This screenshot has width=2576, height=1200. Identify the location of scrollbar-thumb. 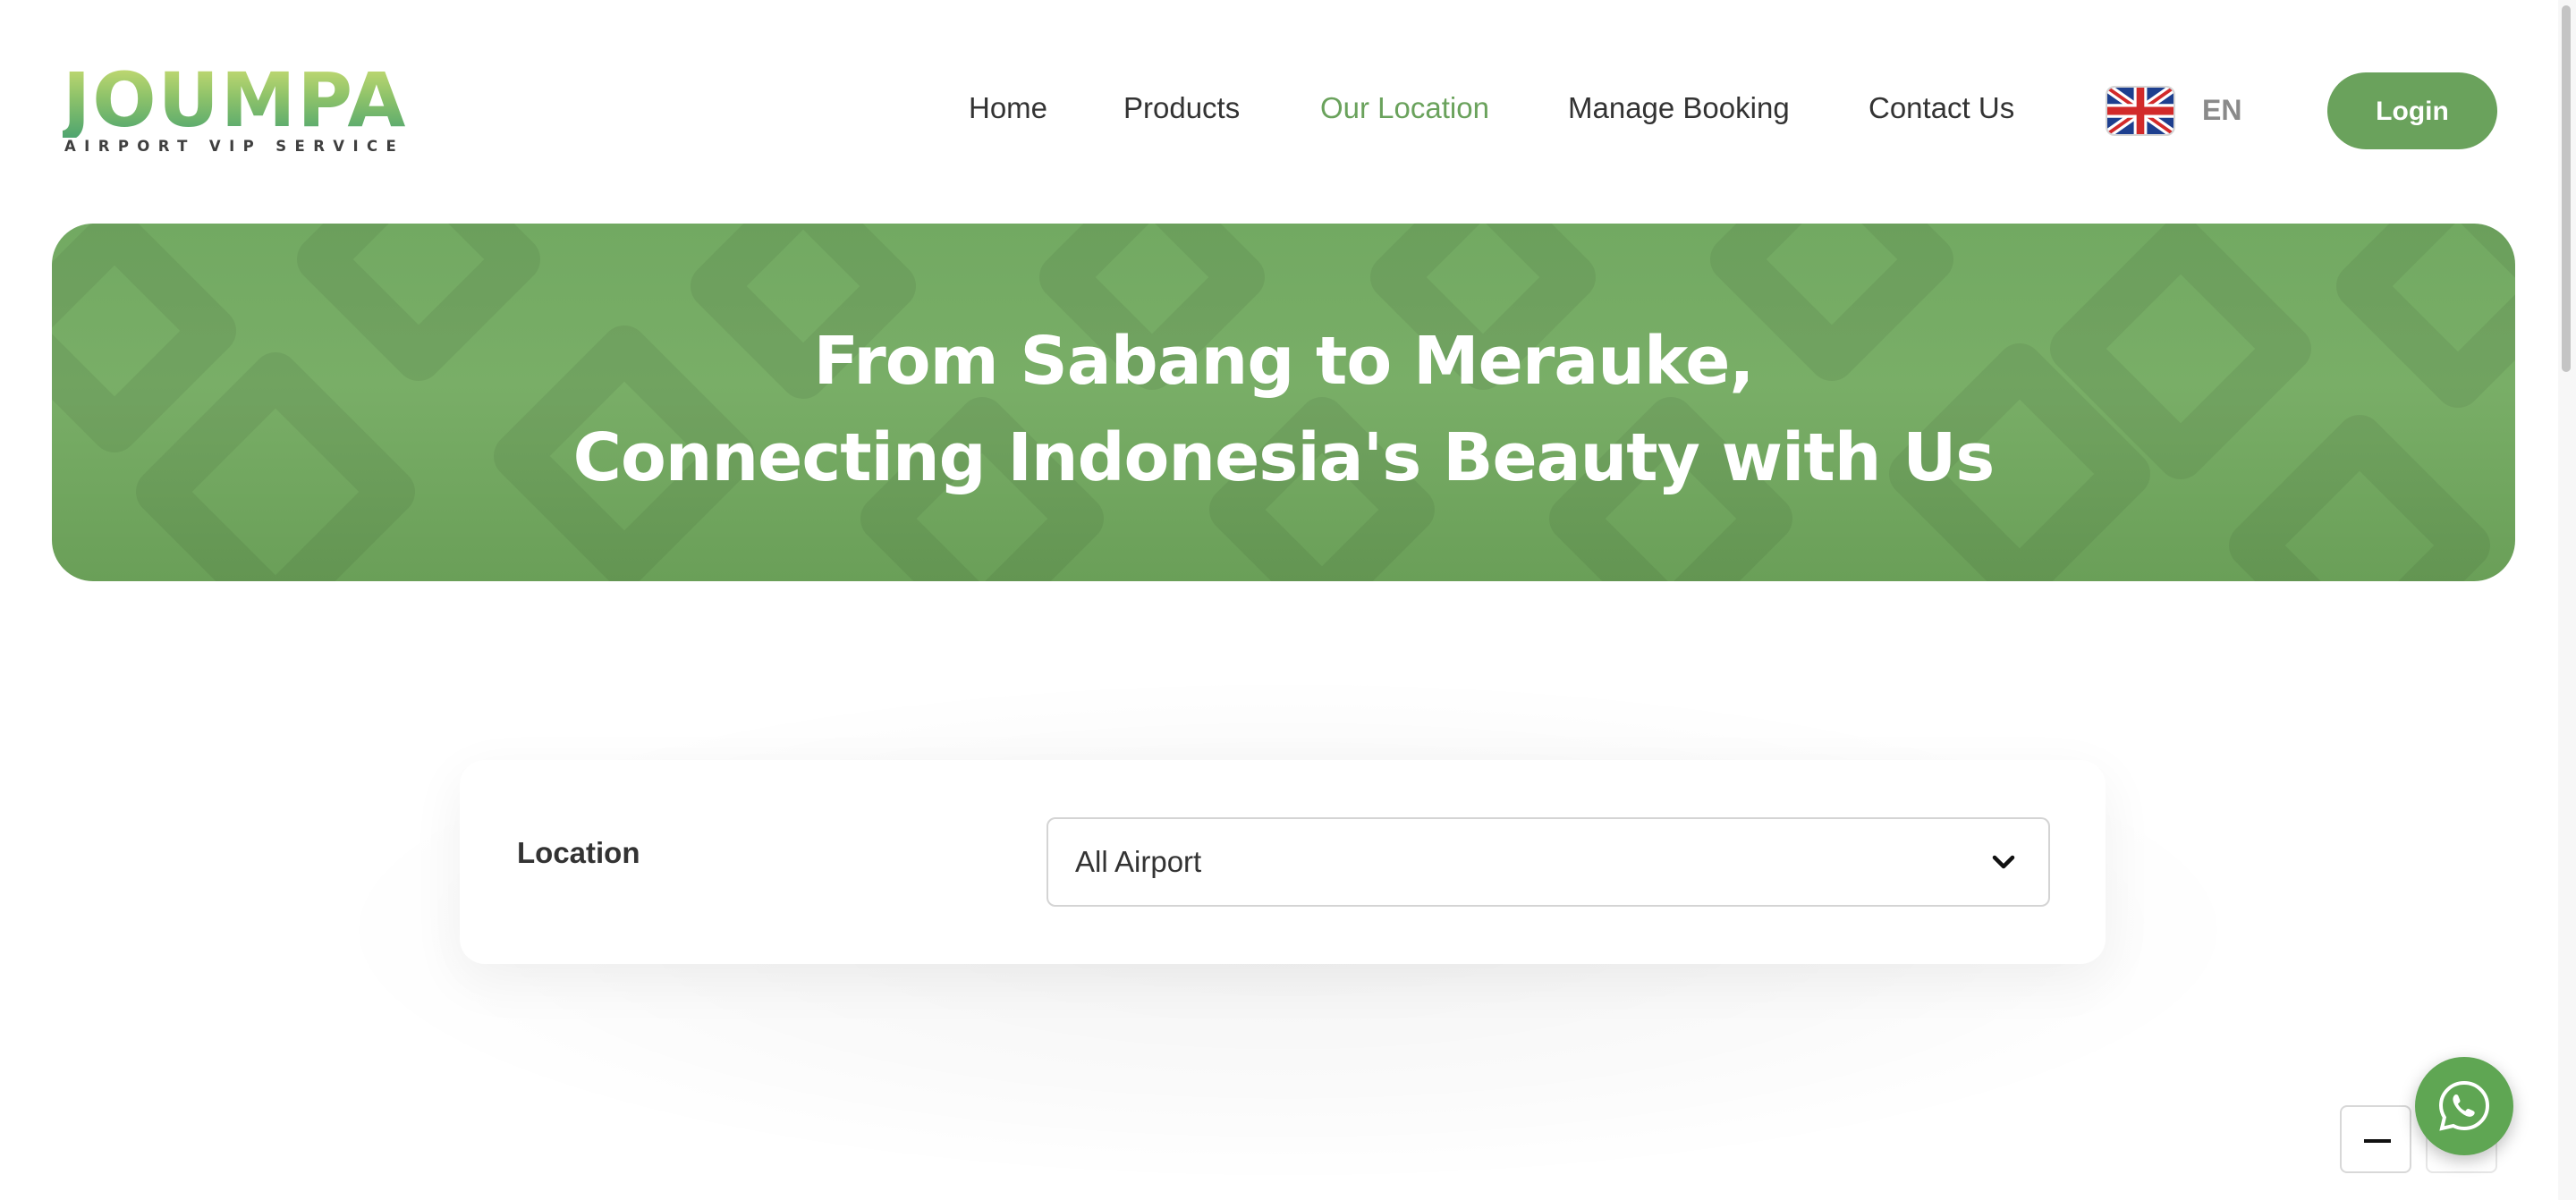
(2566, 188).